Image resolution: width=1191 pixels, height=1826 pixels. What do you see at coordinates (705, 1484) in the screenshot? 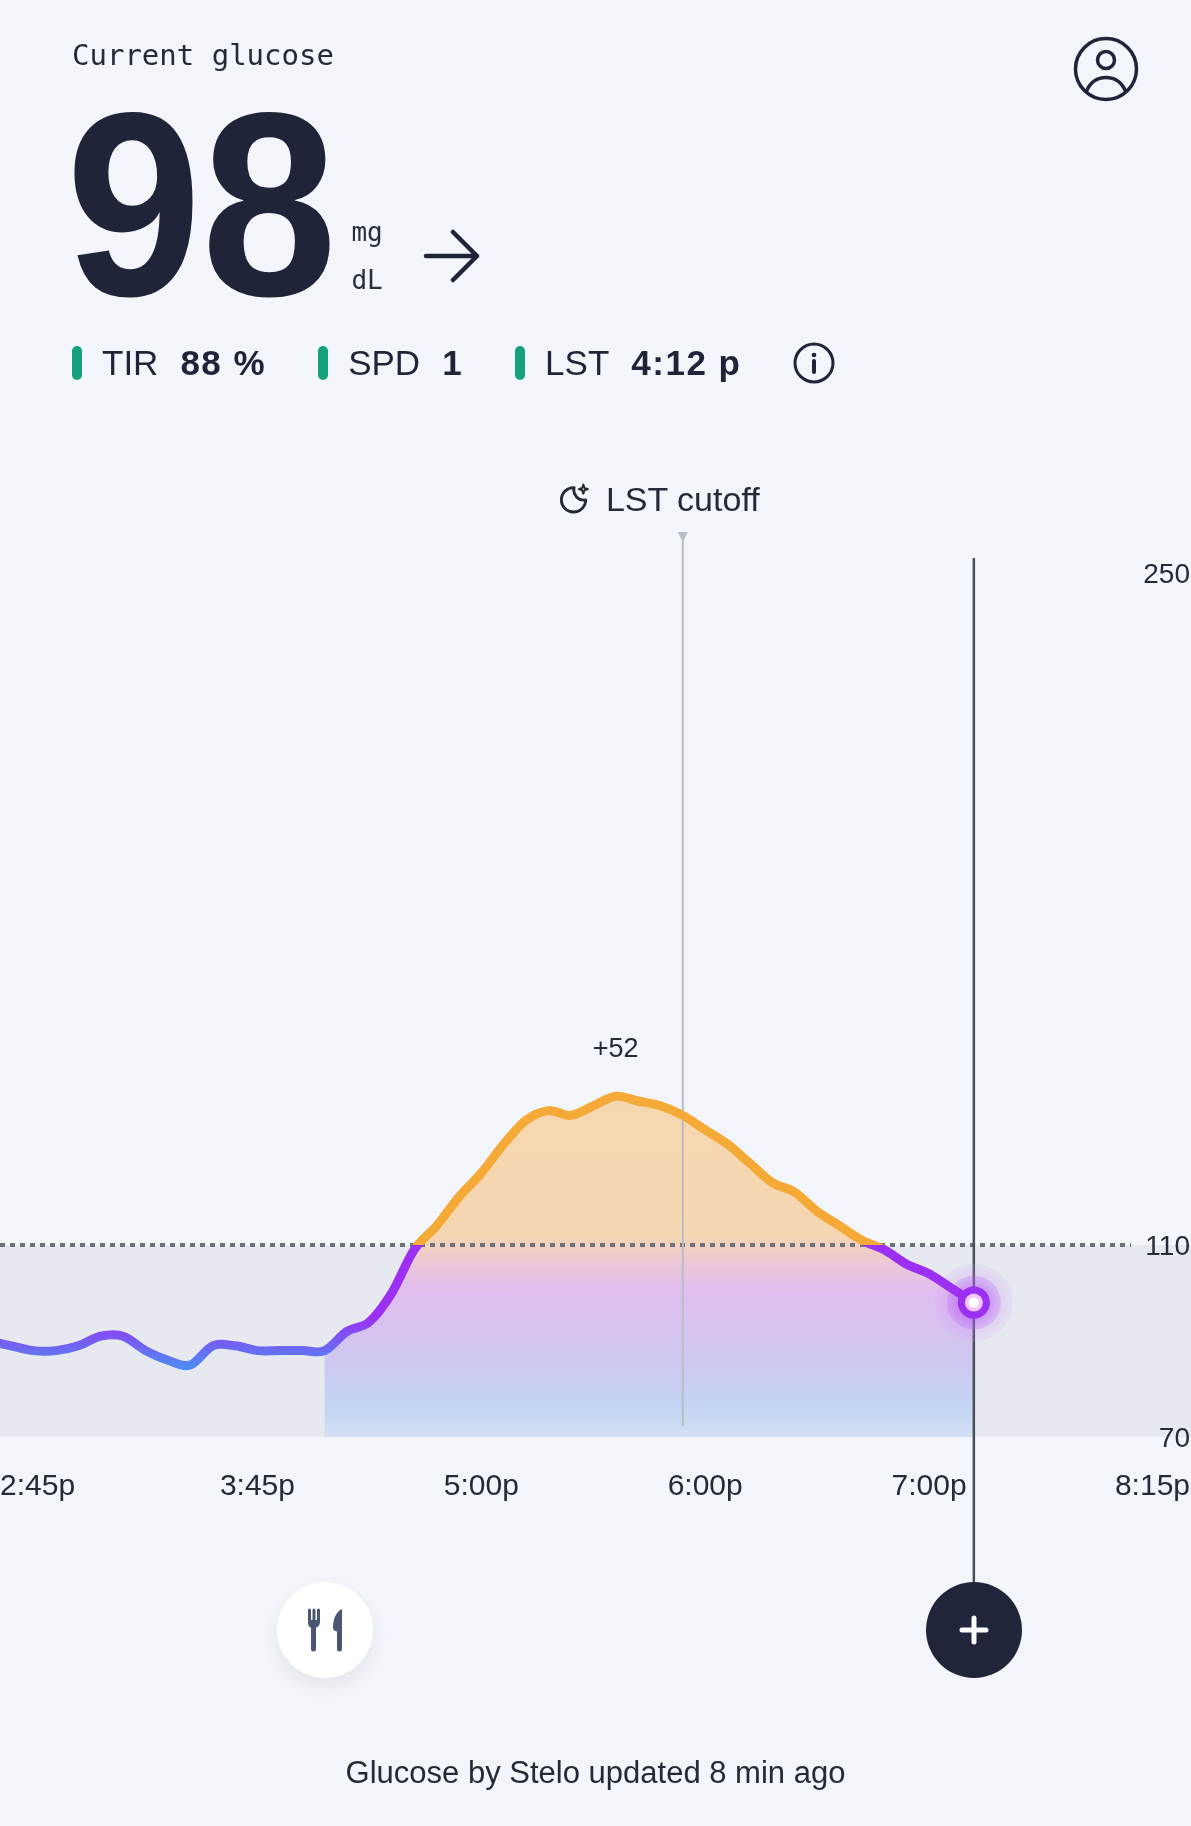
I see `x-axis-label: 6:00p` at bounding box center [705, 1484].